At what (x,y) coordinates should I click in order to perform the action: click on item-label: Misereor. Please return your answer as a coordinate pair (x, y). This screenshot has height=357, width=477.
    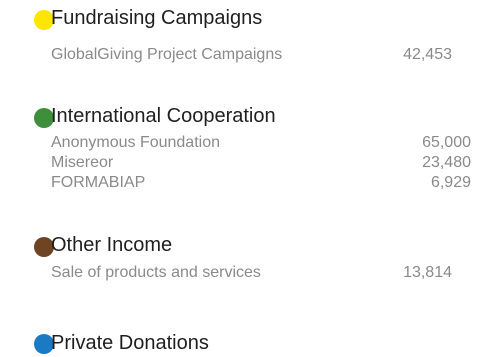
    Looking at the image, I should click on (82, 162).